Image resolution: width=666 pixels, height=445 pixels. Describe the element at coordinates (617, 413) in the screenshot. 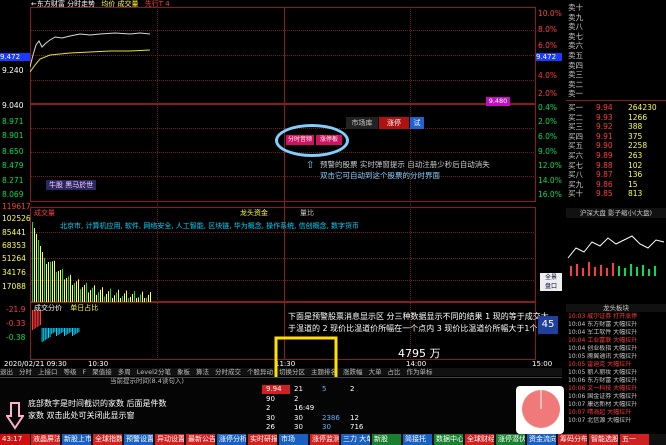

I see `news-item: 10:07 晴海起 大幅拉升` at that location.